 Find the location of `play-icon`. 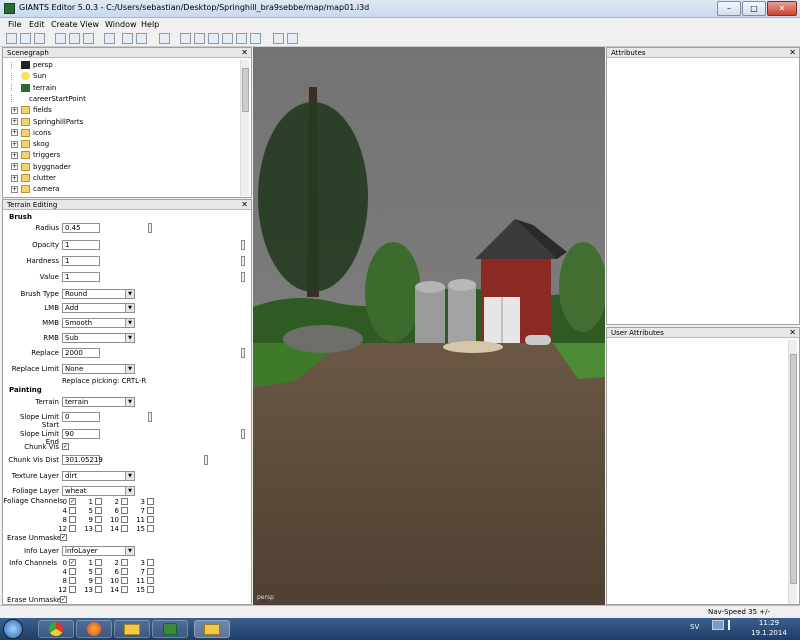

play-icon is located at coordinates (164, 38).